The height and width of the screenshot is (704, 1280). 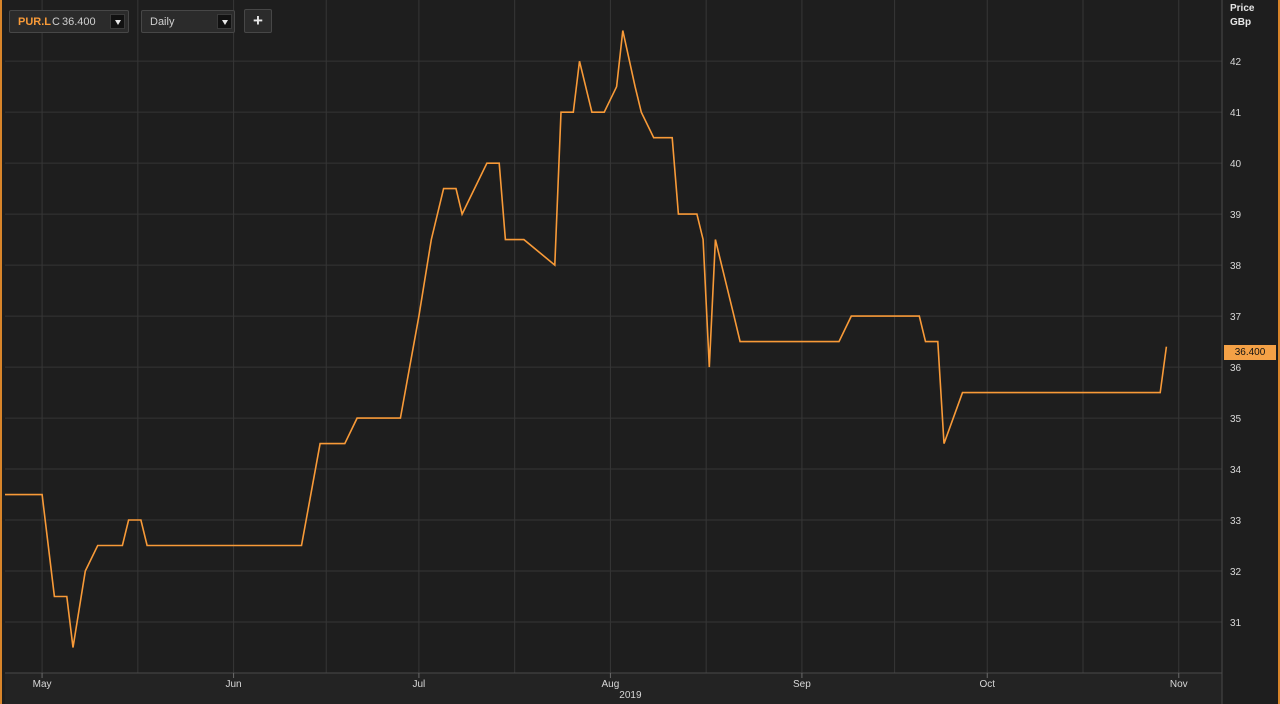 I want to click on y-tick-label: 38, so click(x=1236, y=266).